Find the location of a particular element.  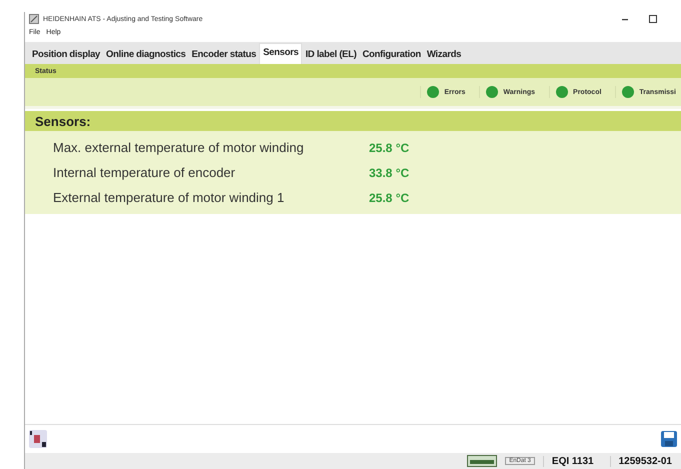

maximize-icon is located at coordinates (653, 19).